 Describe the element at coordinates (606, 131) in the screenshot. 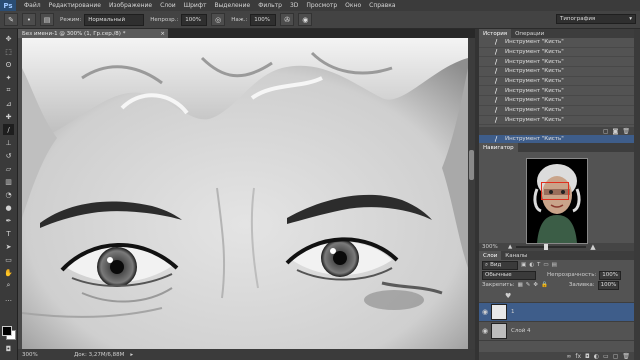

I see `new-document-icon: ▢` at that location.